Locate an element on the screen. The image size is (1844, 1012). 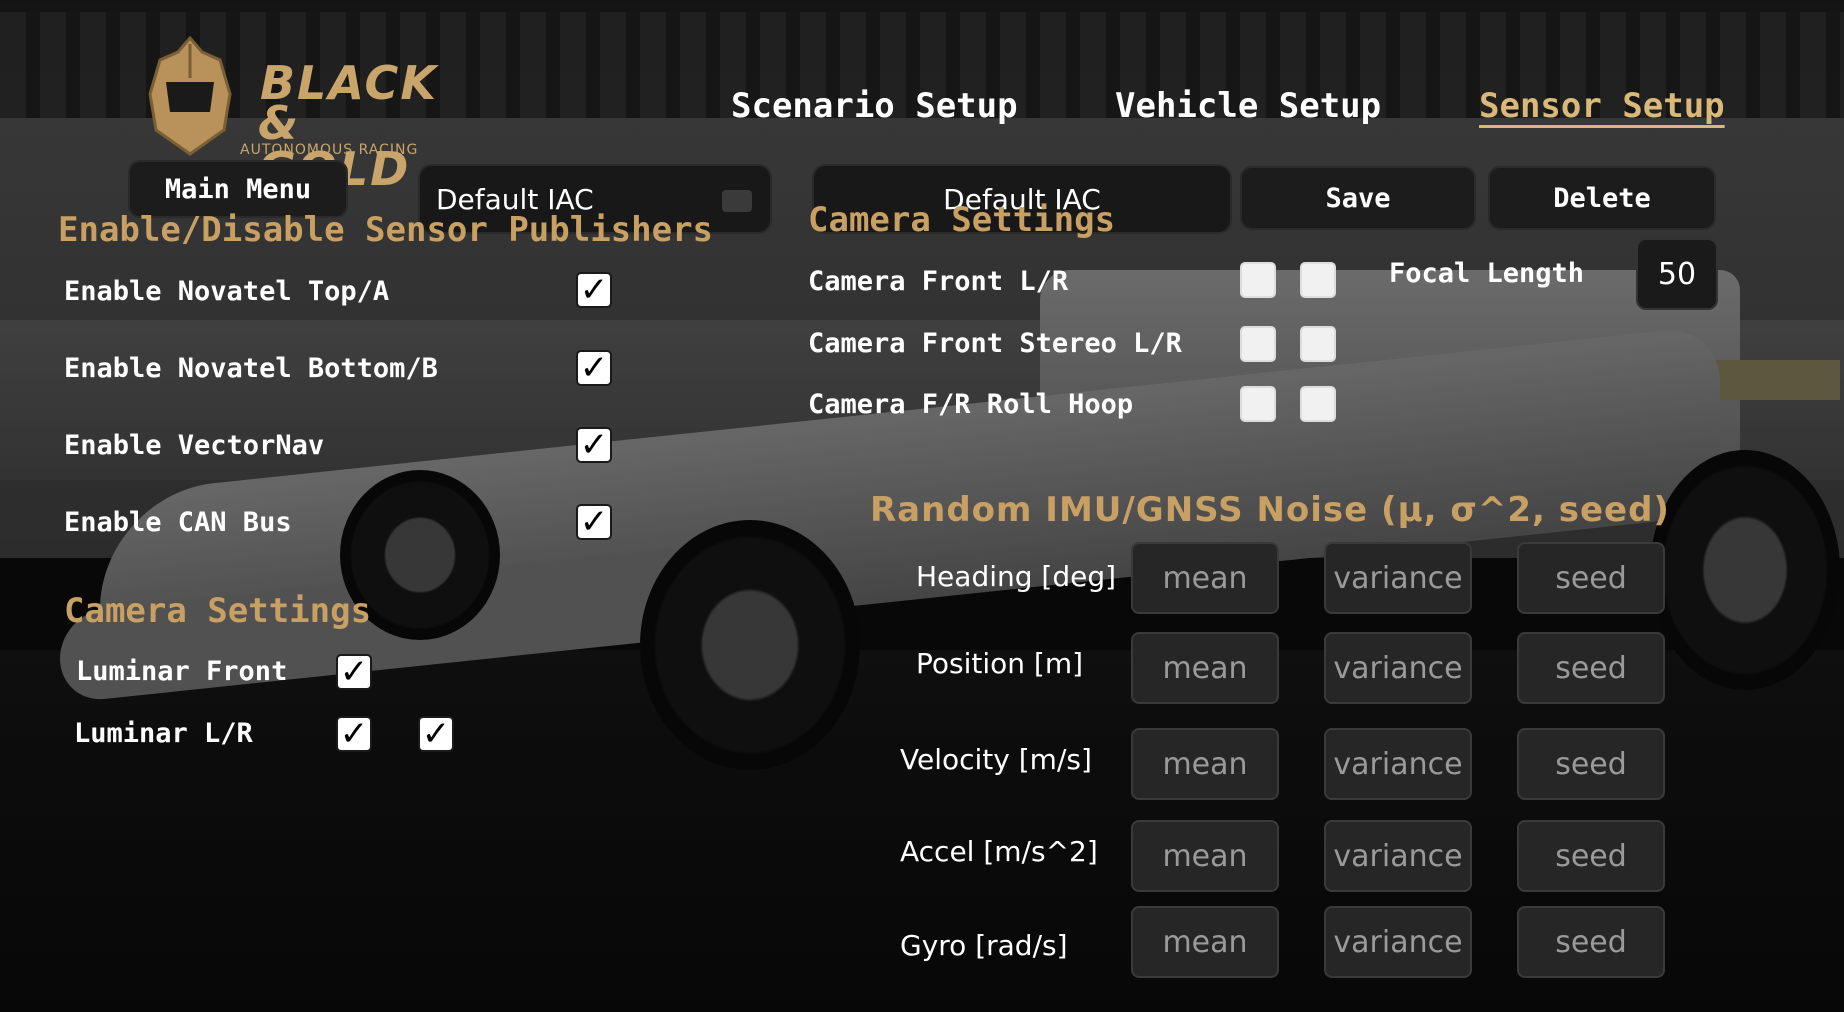
dropdown-arrow-icon is located at coordinates (737, 201).